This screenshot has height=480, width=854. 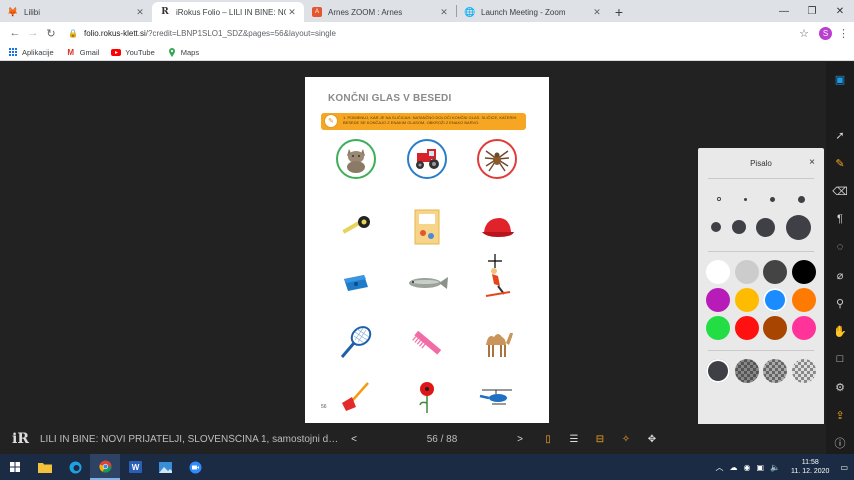 I want to click on hand-icon: ✋, so click(x=840, y=331).